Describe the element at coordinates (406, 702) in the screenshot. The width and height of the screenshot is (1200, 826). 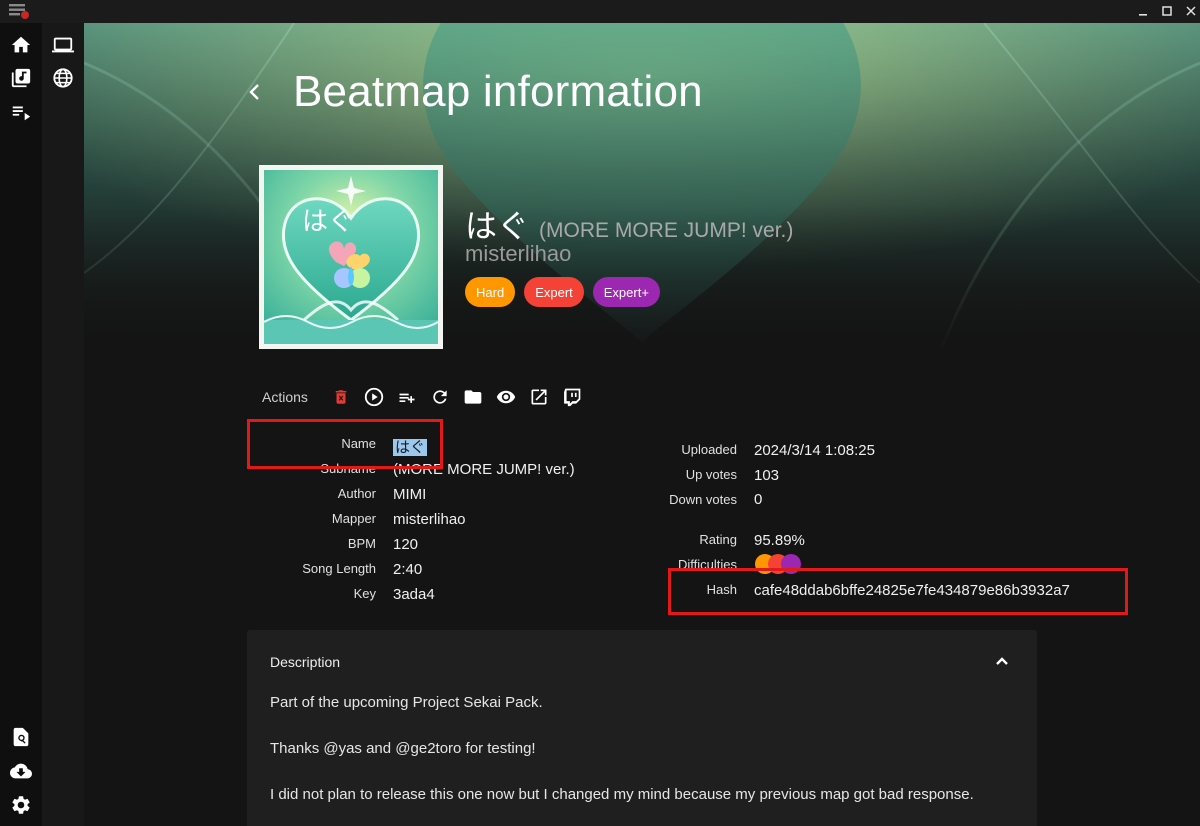
I see `description-line: Part of the upcoming Project Sekai Pack.` at that location.